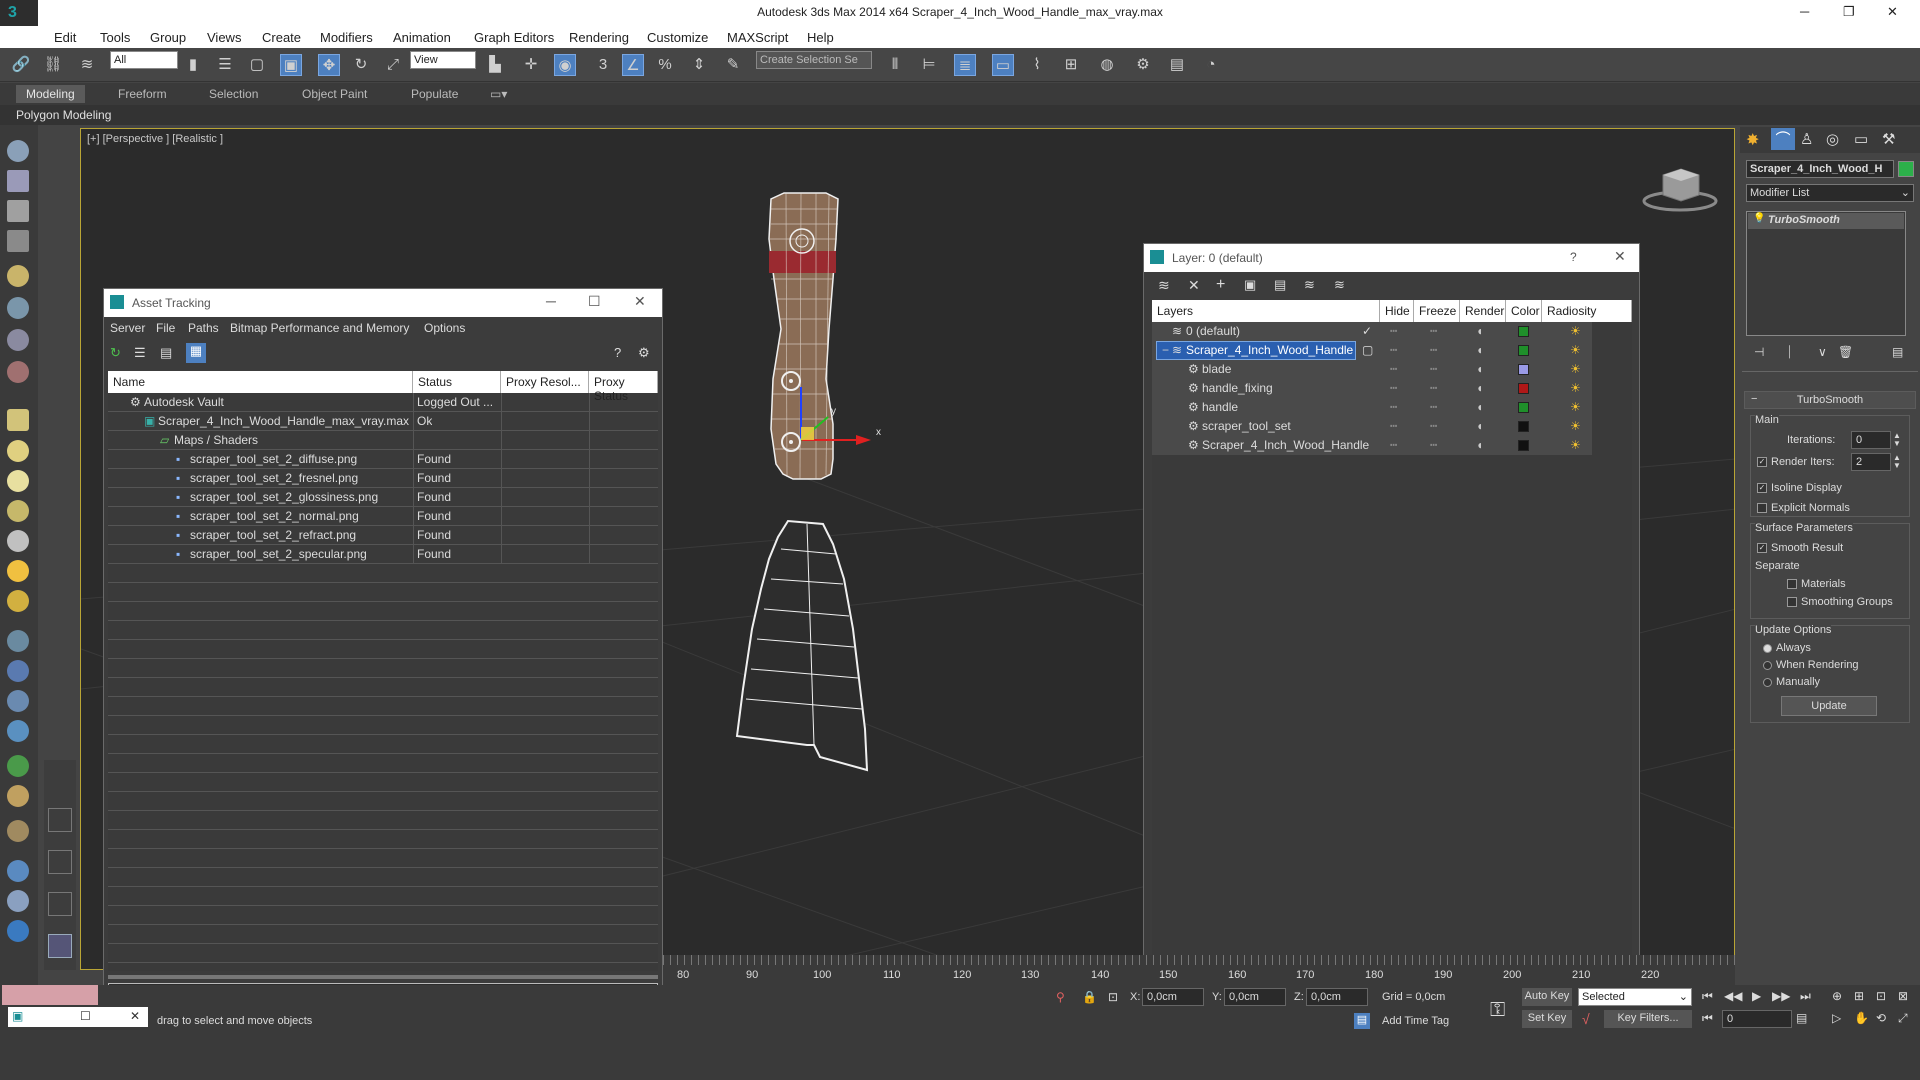 The image size is (1920, 1080). What do you see at coordinates (1830, 400) in the screenshot?
I see `turbosmooth-rollout-header: TurboSmooth −` at bounding box center [1830, 400].